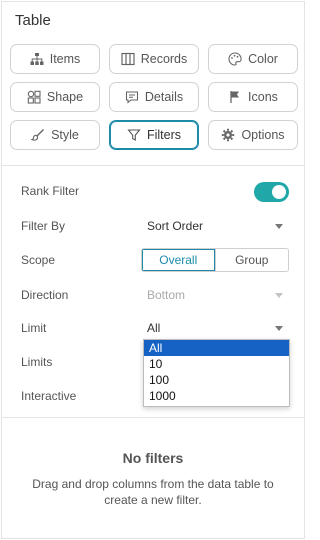 Image resolution: width=320 pixels, height=540 pixels. Describe the element at coordinates (218, 297) in the screenshot. I see `direction-select: Bottom` at that location.